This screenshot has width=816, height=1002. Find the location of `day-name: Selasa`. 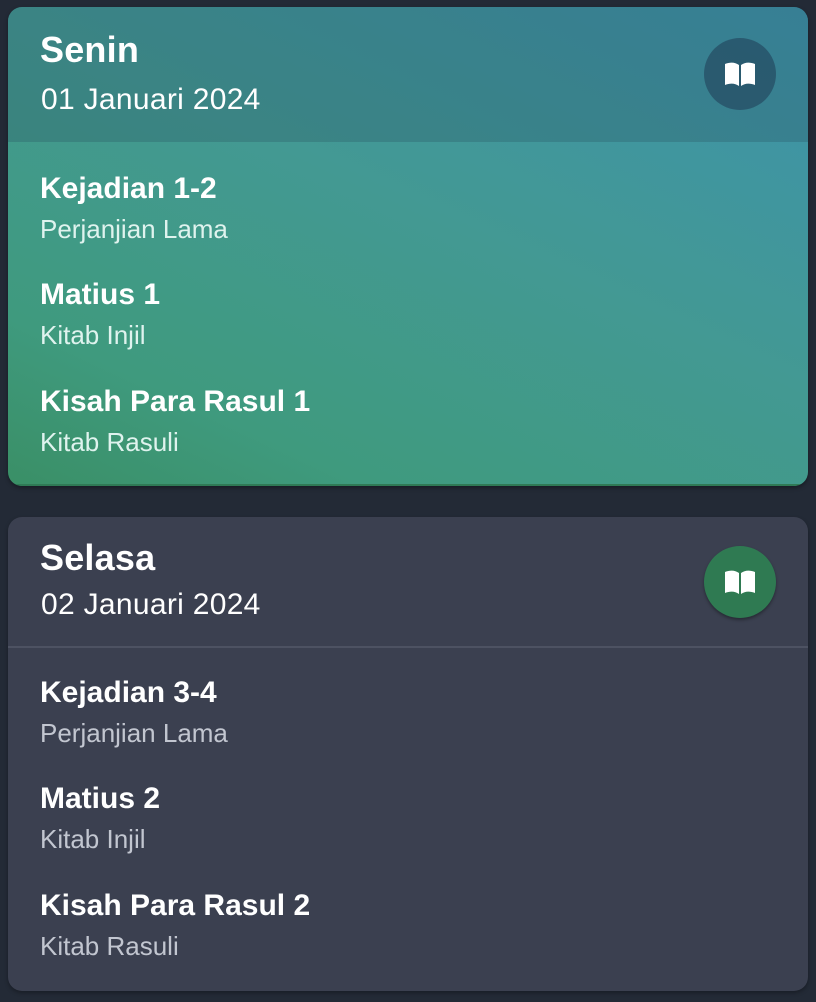

day-name: Selasa is located at coordinates (98, 557).